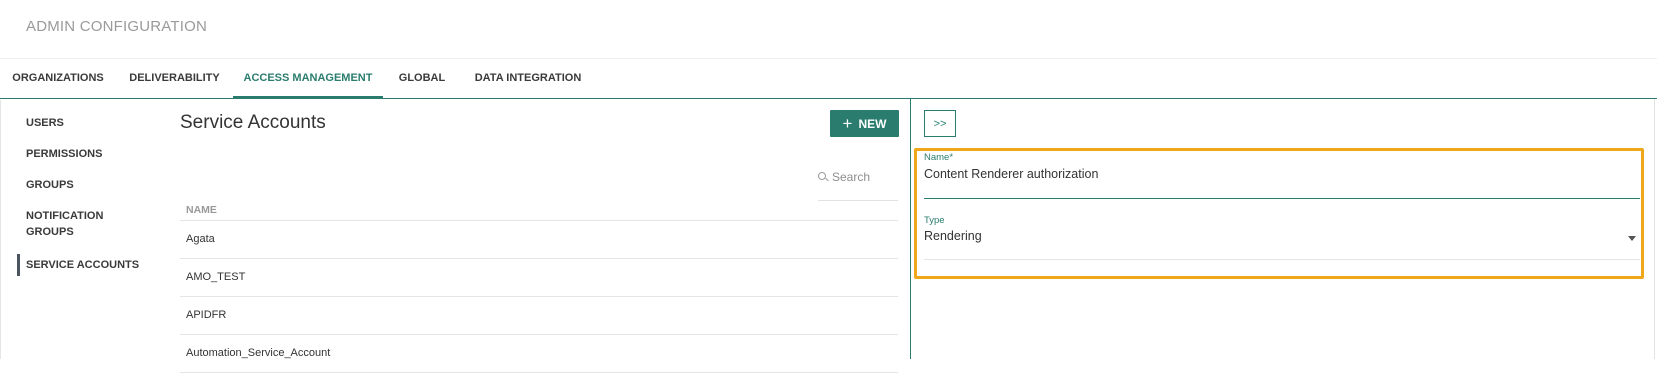 The image size is (1657, 373). What do you see at coordinates (539, 316) in the screenshot?
I see `table-row: APIDFR` at bounding box center [539, 316].